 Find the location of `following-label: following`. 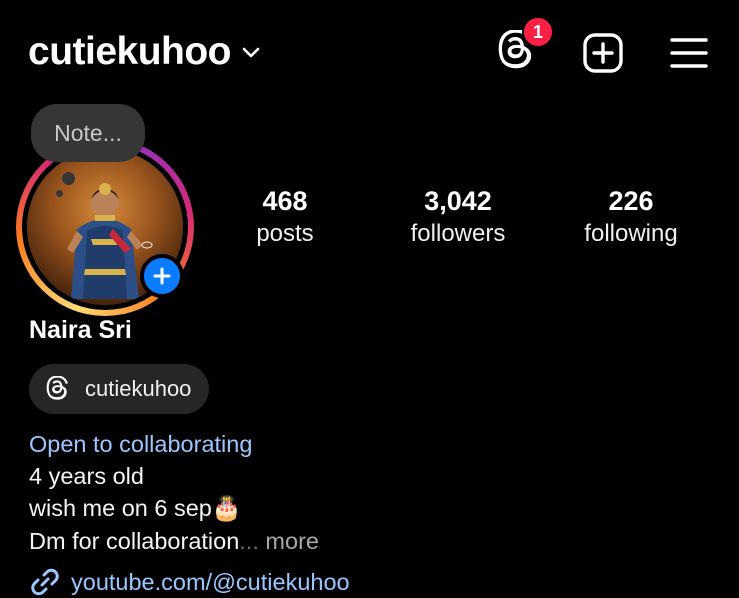

following-label: following is located at coordinates (631, 233).